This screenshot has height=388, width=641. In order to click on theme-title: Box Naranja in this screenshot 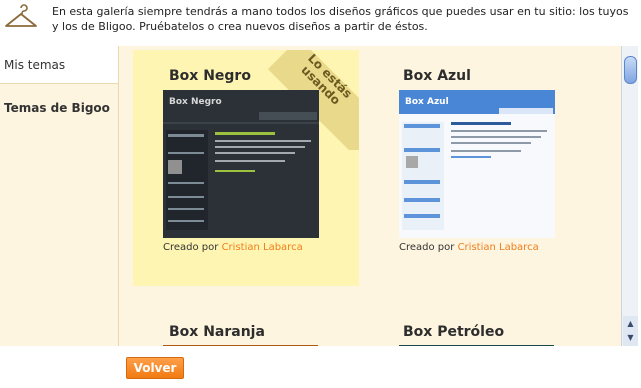, I will do `click(217, 332)`.